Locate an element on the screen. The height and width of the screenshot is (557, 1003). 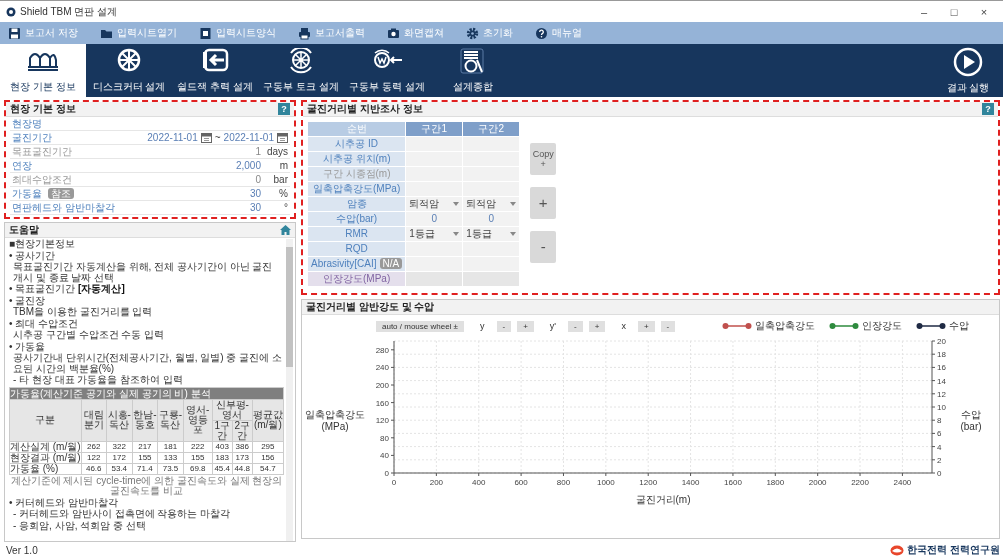
table-cell: 69.8 is located at coordinates (198, 468).